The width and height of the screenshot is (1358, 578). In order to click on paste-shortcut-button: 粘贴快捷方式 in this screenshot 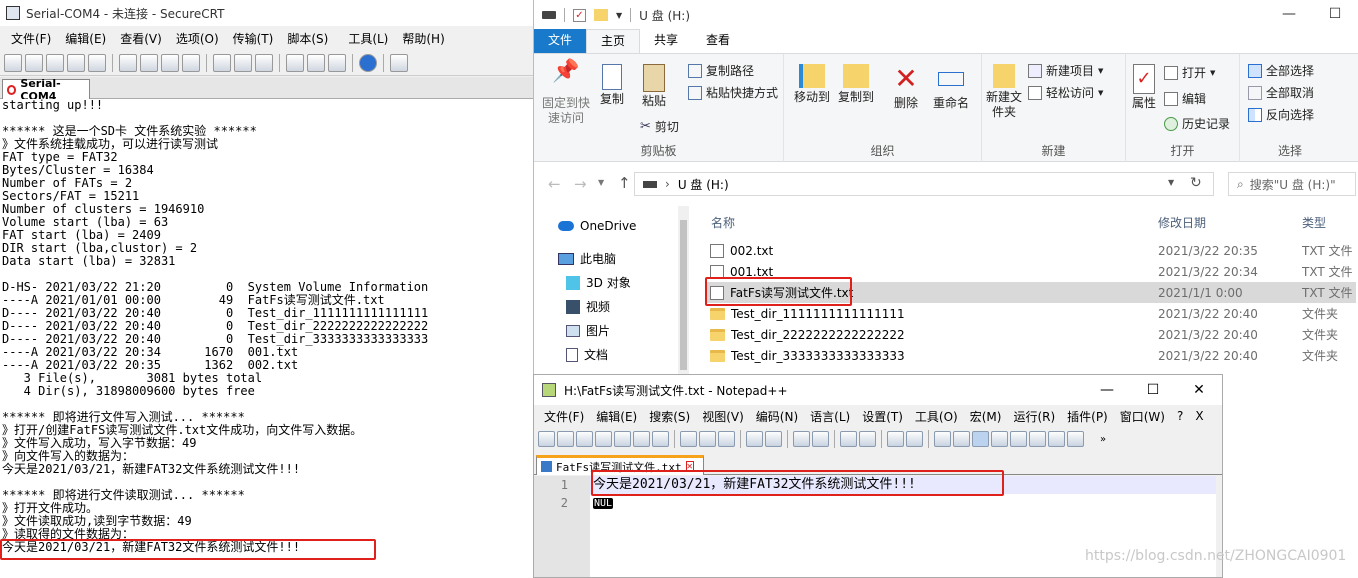, I will do `click(733, 92)`.